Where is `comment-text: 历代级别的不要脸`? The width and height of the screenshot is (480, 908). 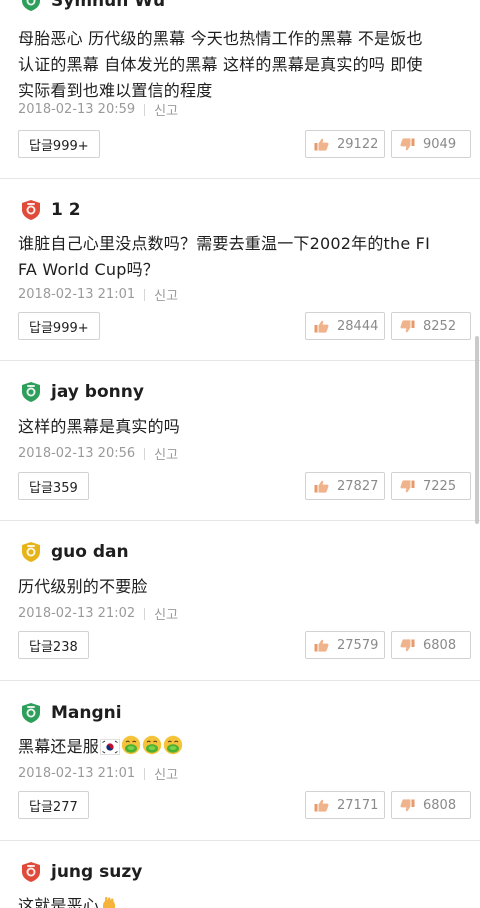
comment-text: 历代级别的不要脸 is located at coordinates (242, 587).